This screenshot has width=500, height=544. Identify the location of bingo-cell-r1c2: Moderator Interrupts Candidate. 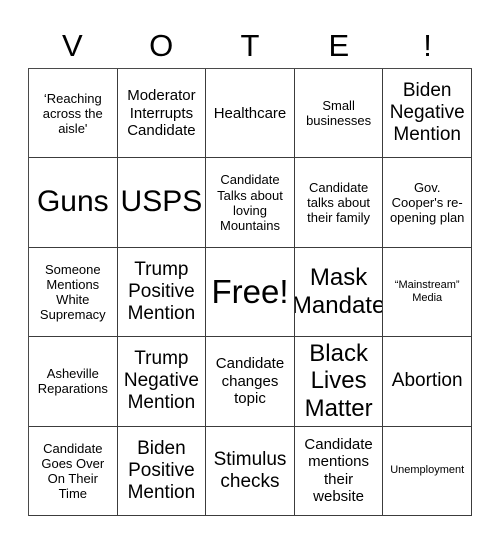
(162, 114).